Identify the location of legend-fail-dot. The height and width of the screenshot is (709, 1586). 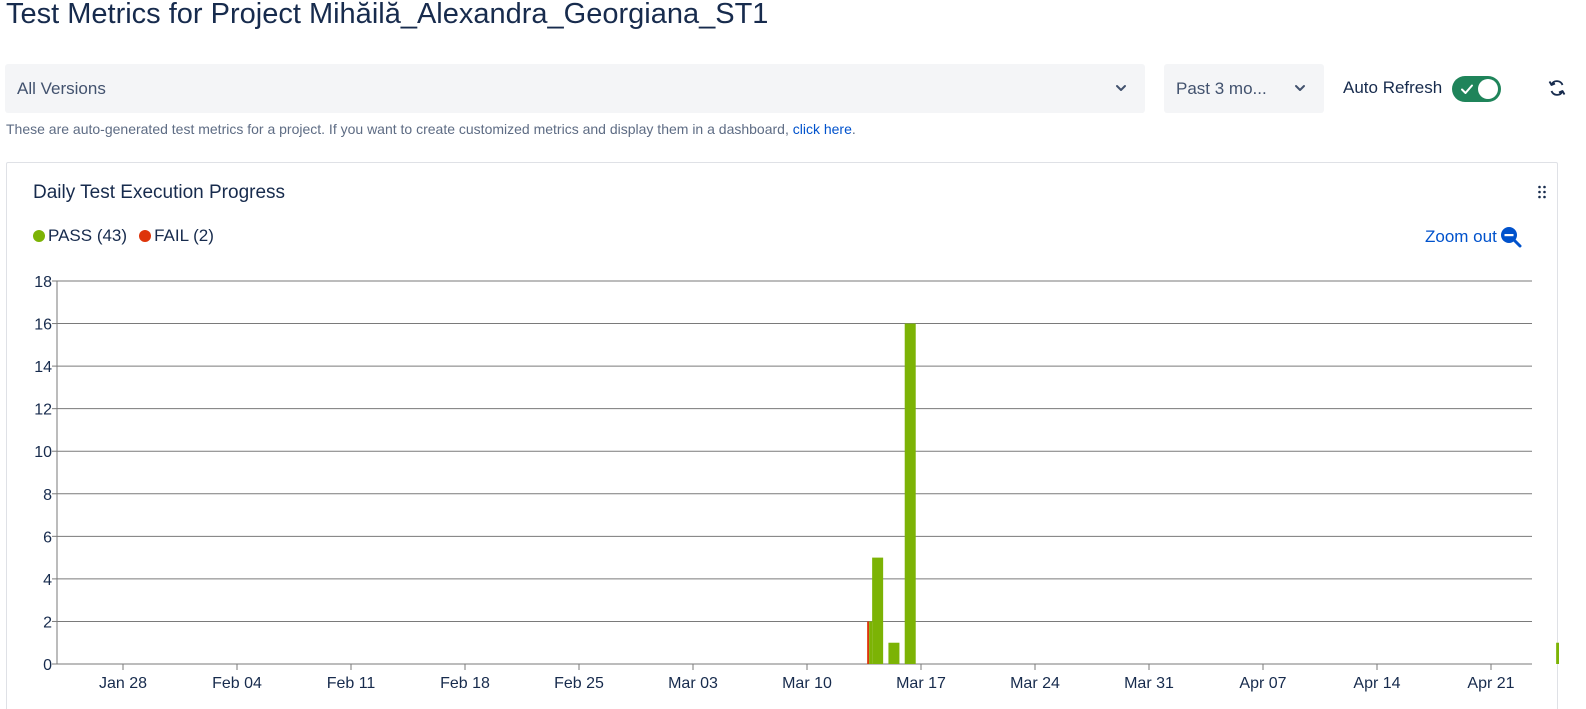
(145, 236).